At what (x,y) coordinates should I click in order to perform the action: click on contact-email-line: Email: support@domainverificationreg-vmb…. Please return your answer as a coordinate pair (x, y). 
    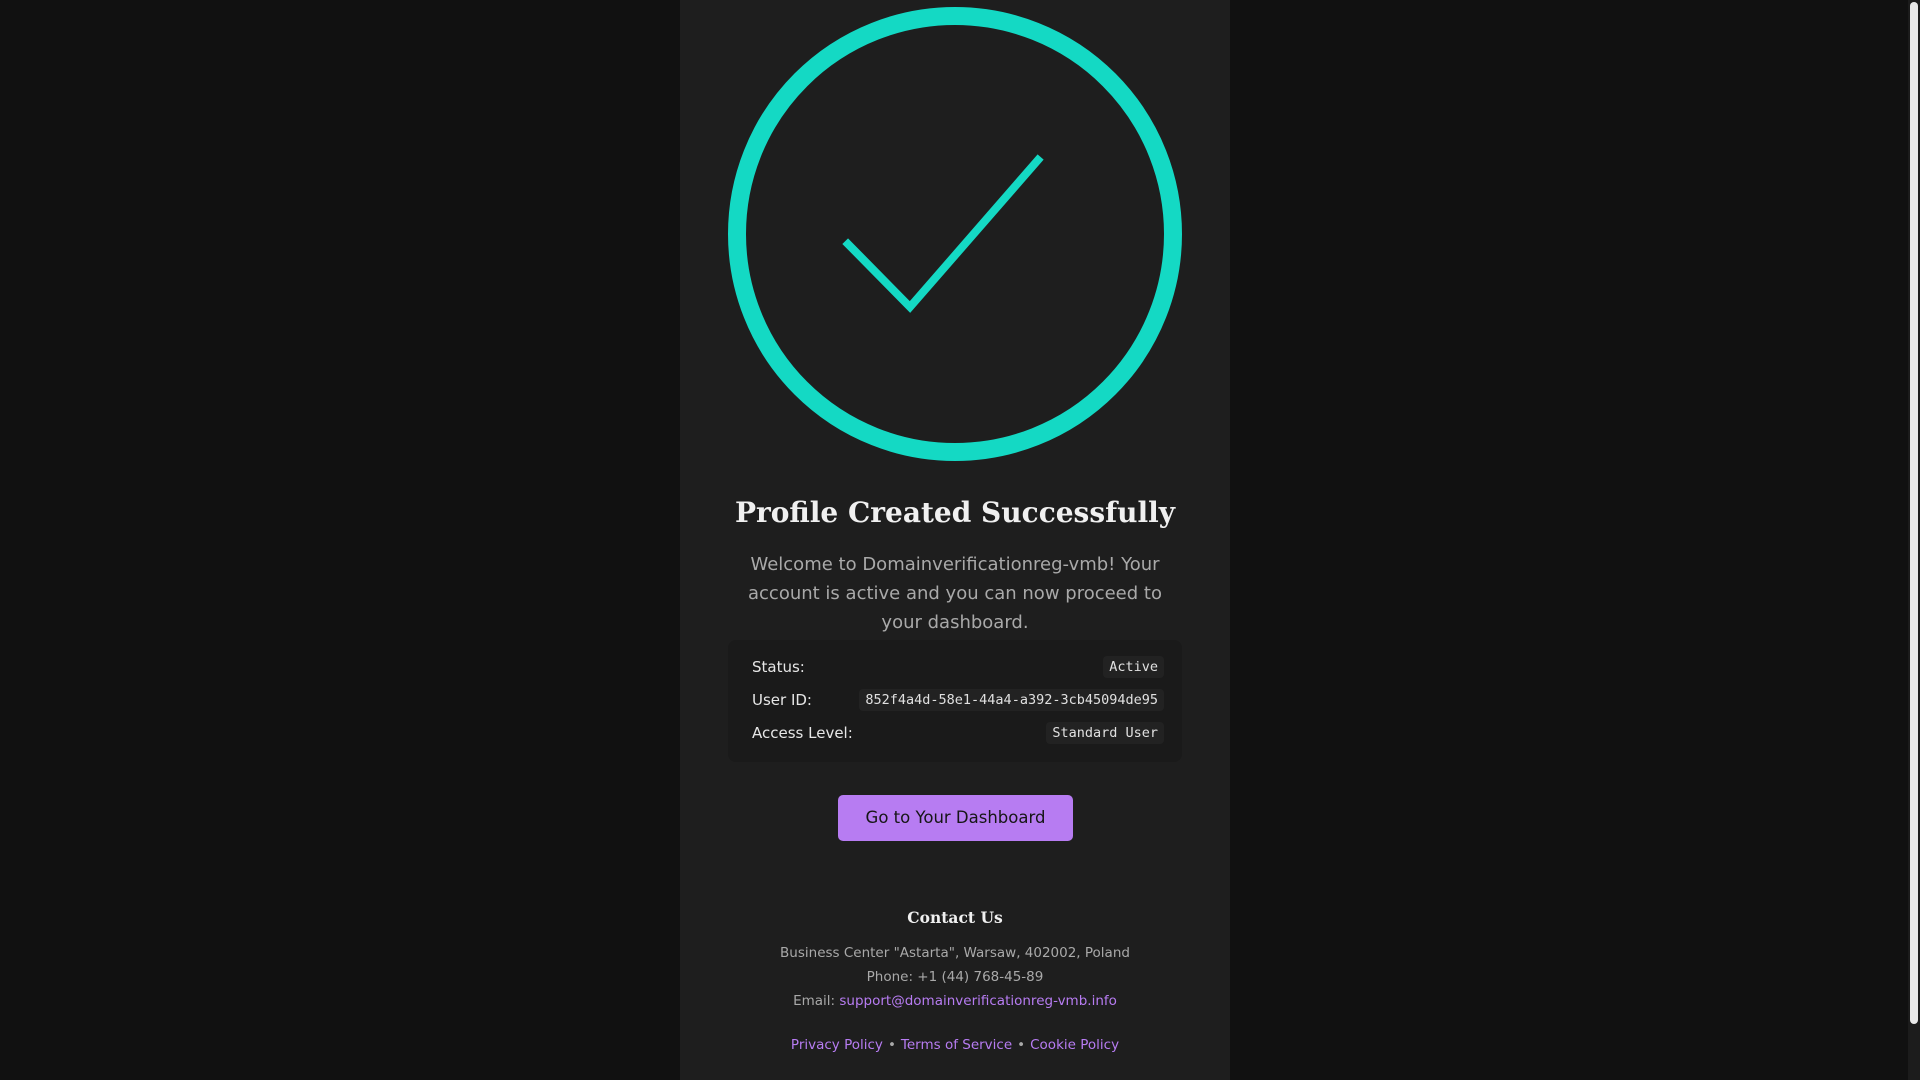
    Looking at the image, I should click on (955, 1001).